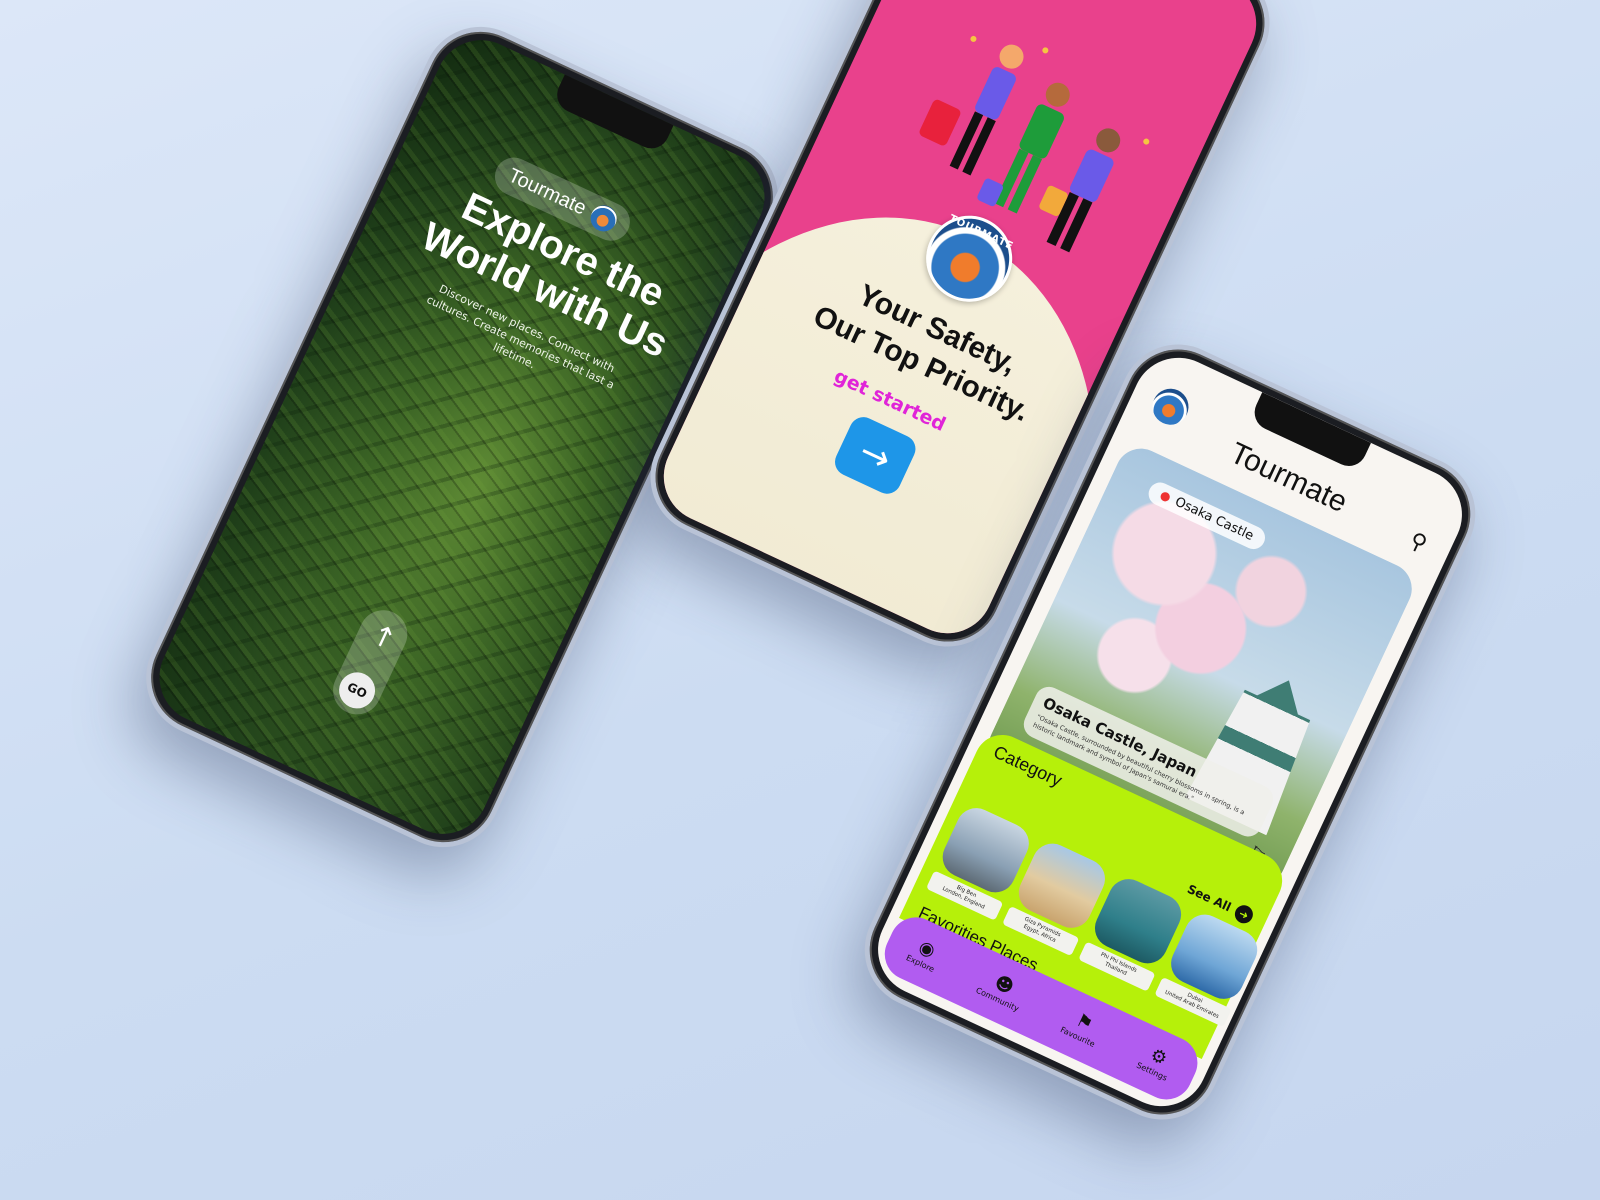 The height and width of the screenshot is (1200, 1600). I want to click on arrow-right-icon: ➜, so click(1243, 914).